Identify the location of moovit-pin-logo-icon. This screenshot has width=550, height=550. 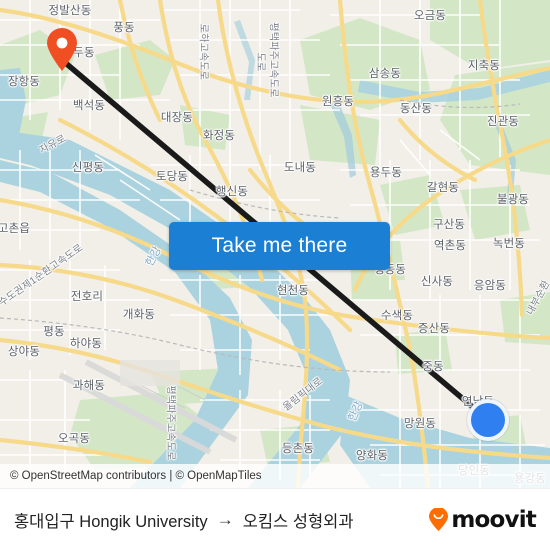
(439, 519).